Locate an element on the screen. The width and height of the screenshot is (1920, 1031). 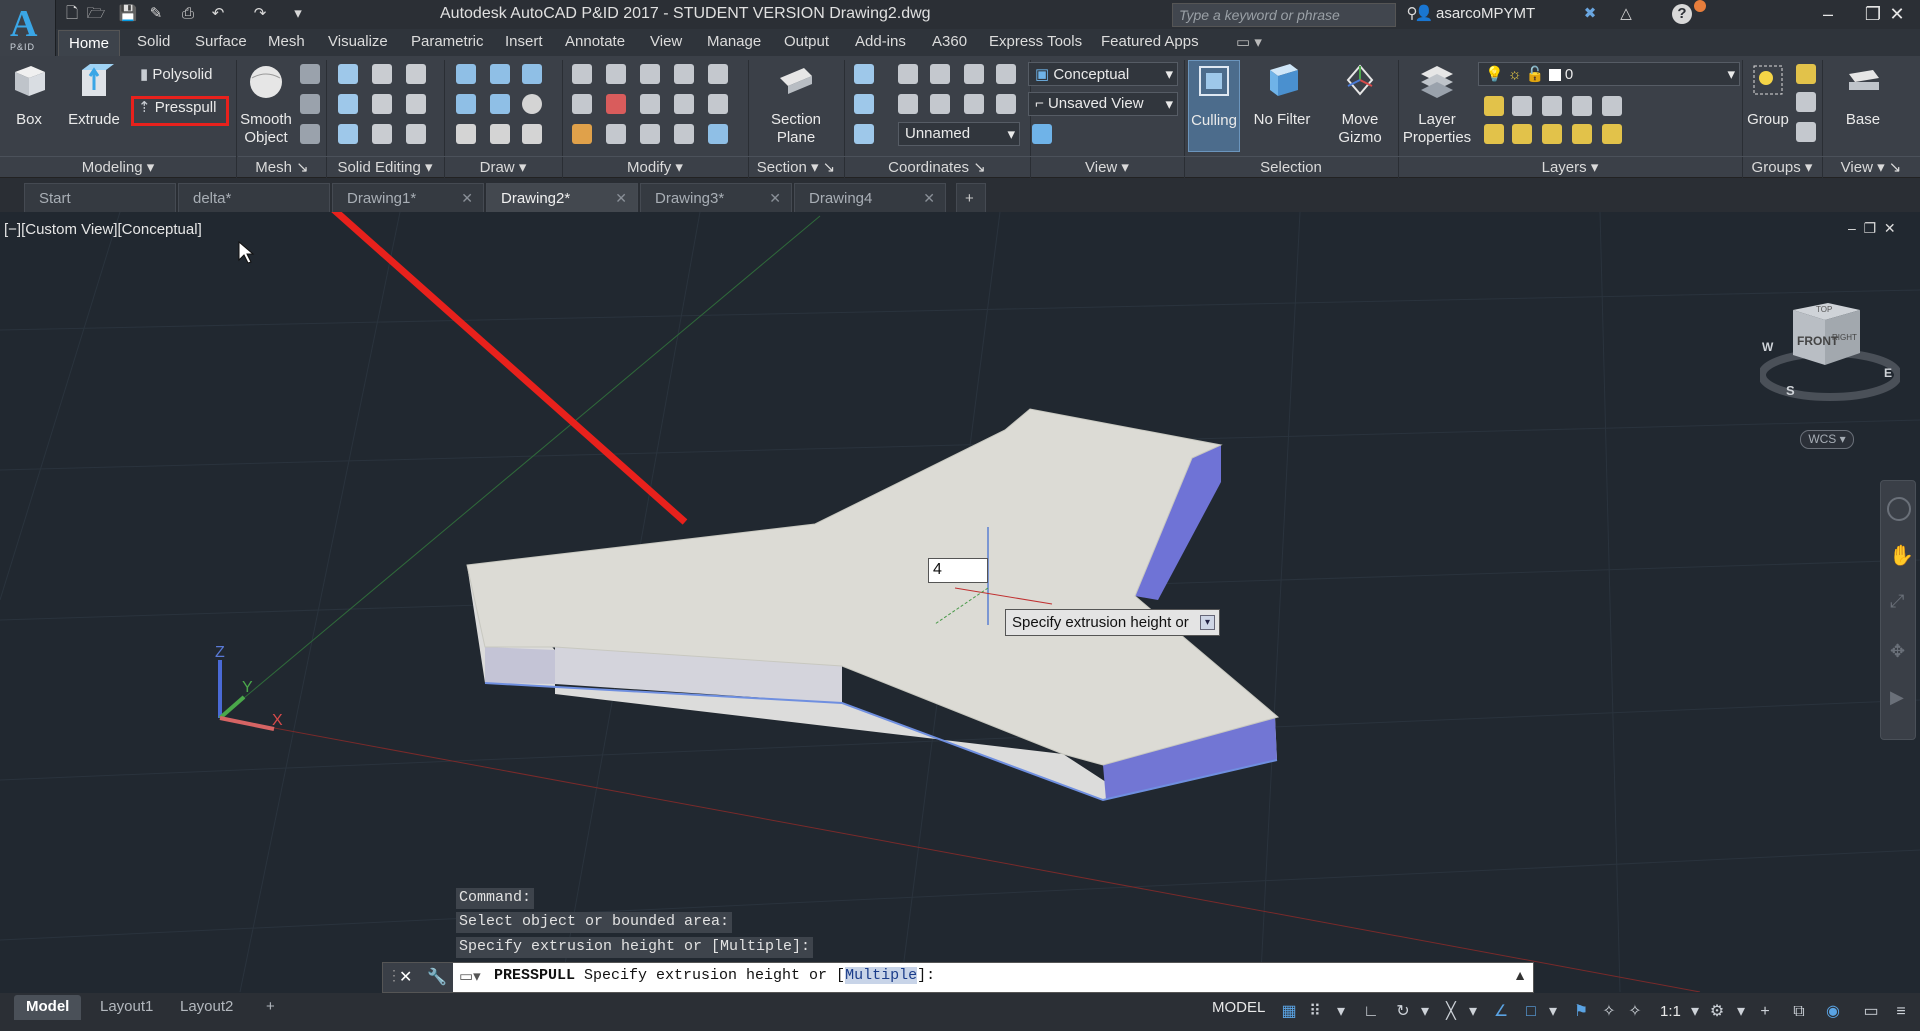
file-tab-drawing4: Drawing4 ✕ is located at coordinates (870, 197).